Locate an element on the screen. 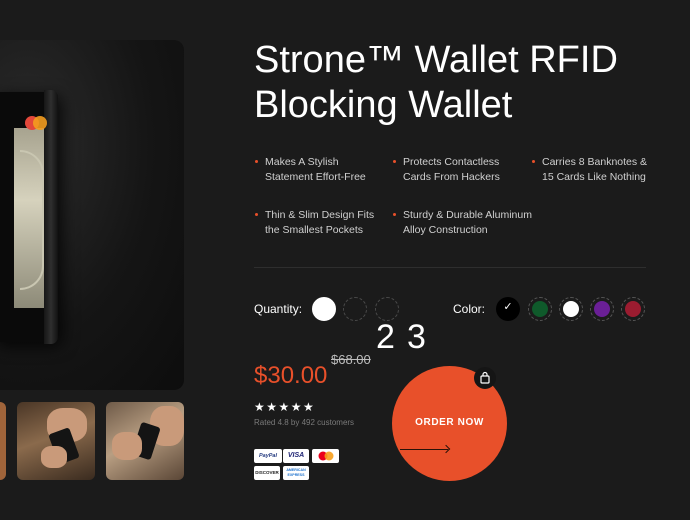 This screenshot has height=520, width=690. color-swatch-red is located at coordinates (633, 309).